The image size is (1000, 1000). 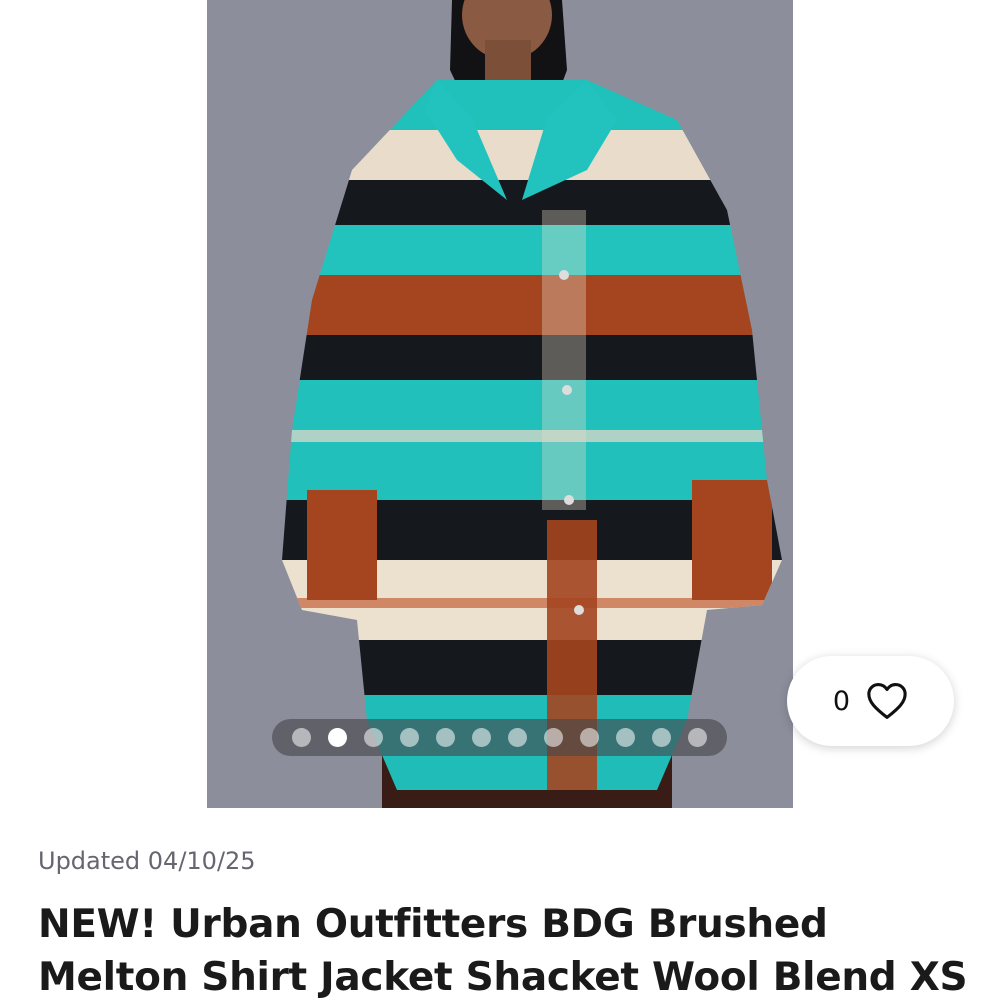 I want to click on updated-date: Updated 04/10/25, so click(x=147, y=861).